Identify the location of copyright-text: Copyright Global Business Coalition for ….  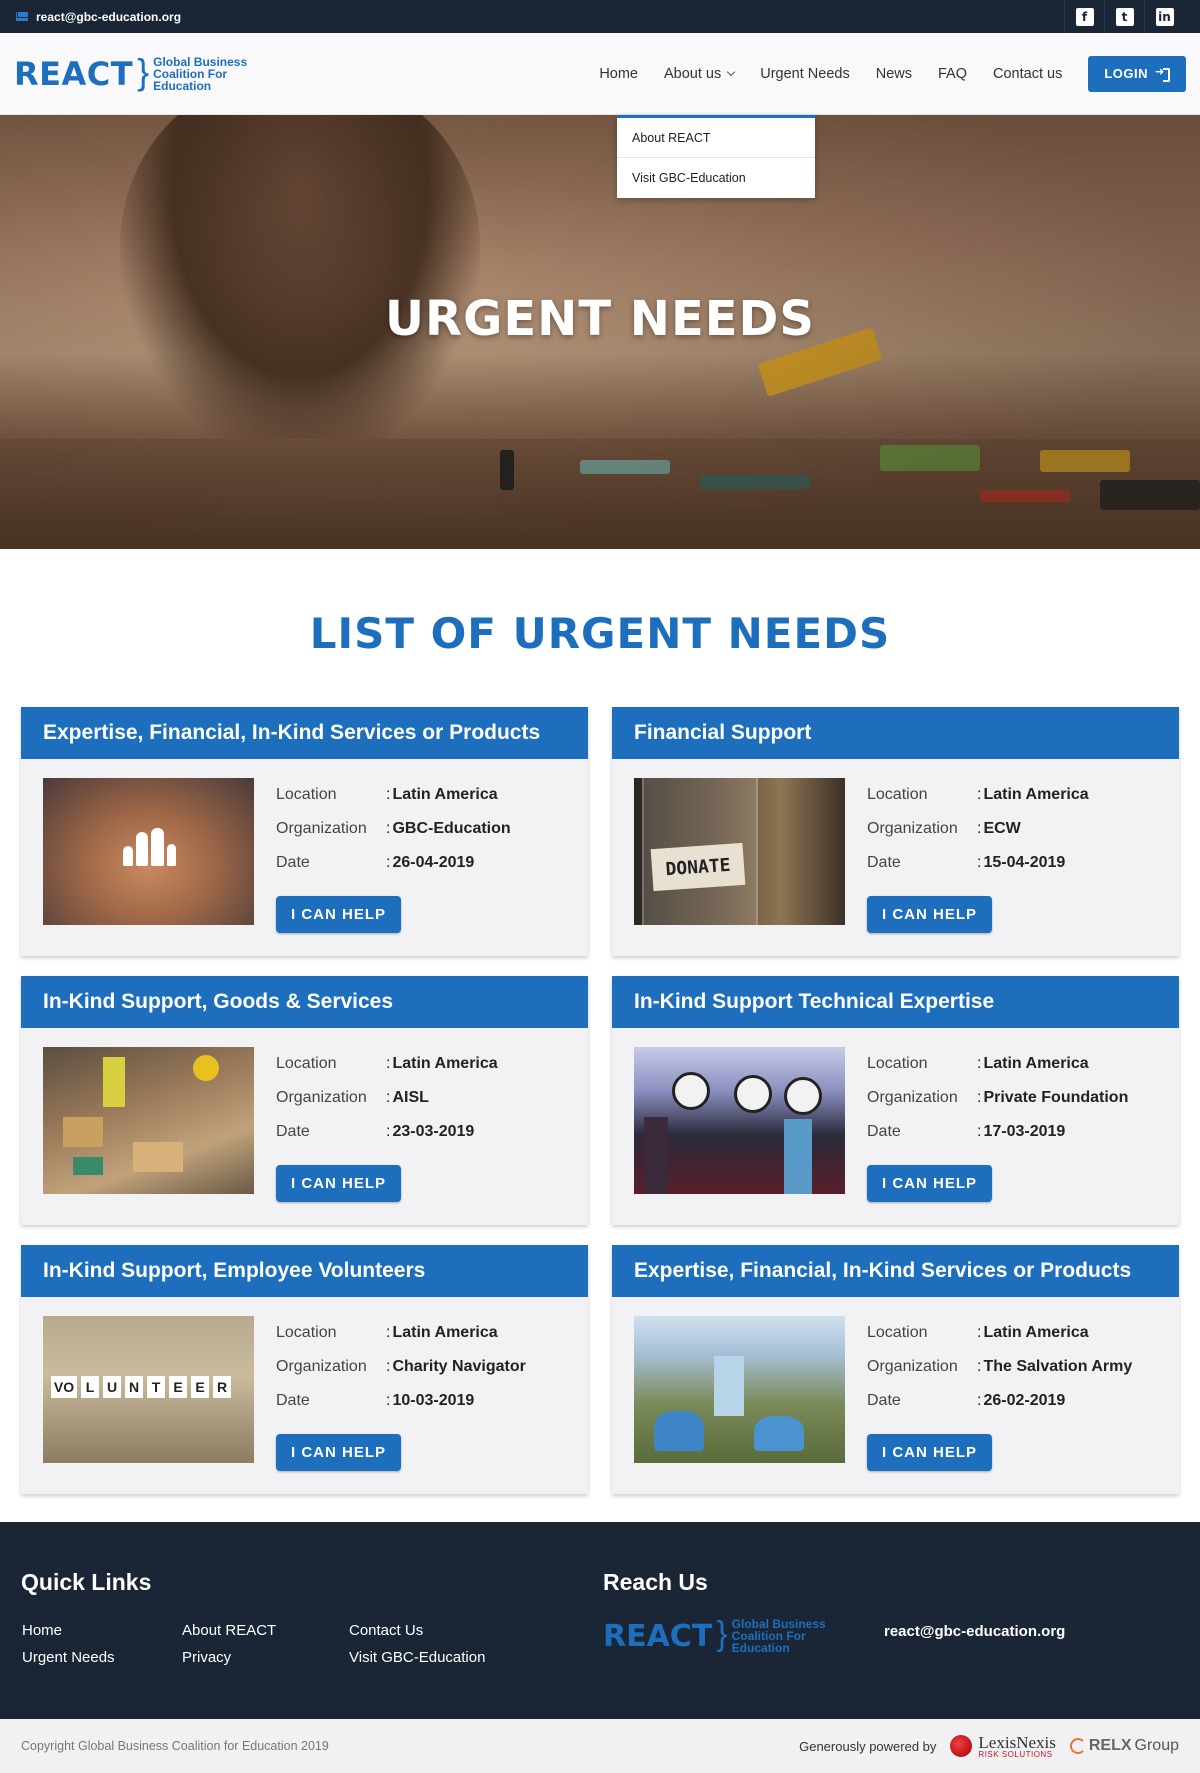
(175, 1746).